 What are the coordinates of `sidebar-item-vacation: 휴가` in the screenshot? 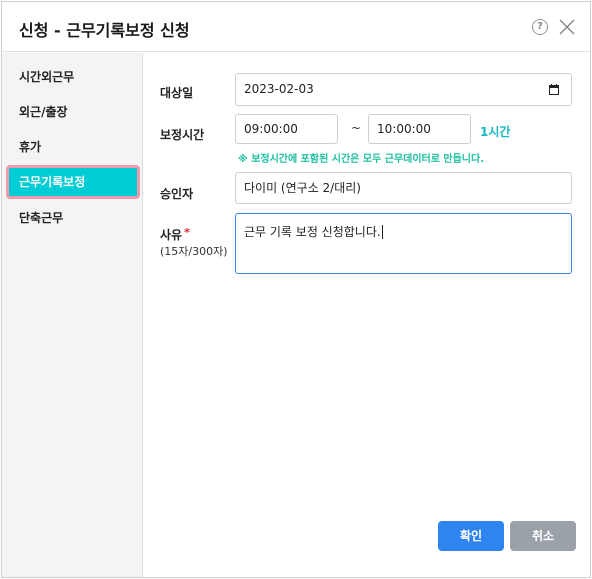 It's located at (73, 147).